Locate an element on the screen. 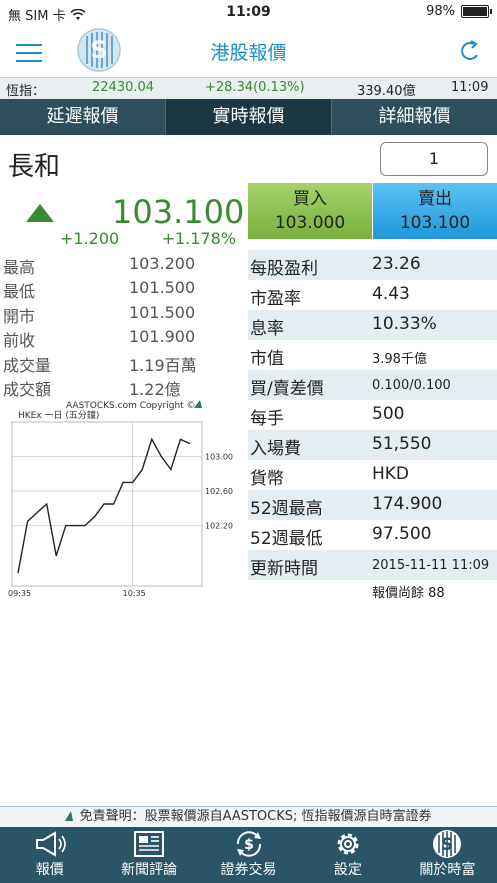  page-title: 港股報價 is located at coordinates (248, 53).